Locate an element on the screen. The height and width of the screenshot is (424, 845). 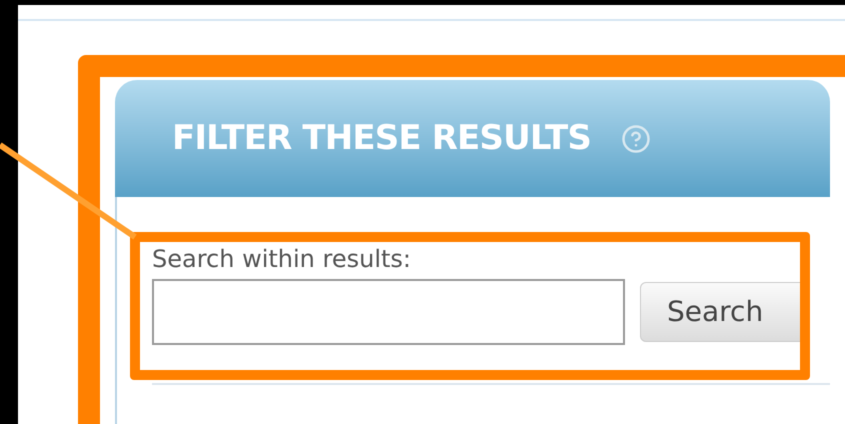
help-icon is located at coordinates (636, 139).